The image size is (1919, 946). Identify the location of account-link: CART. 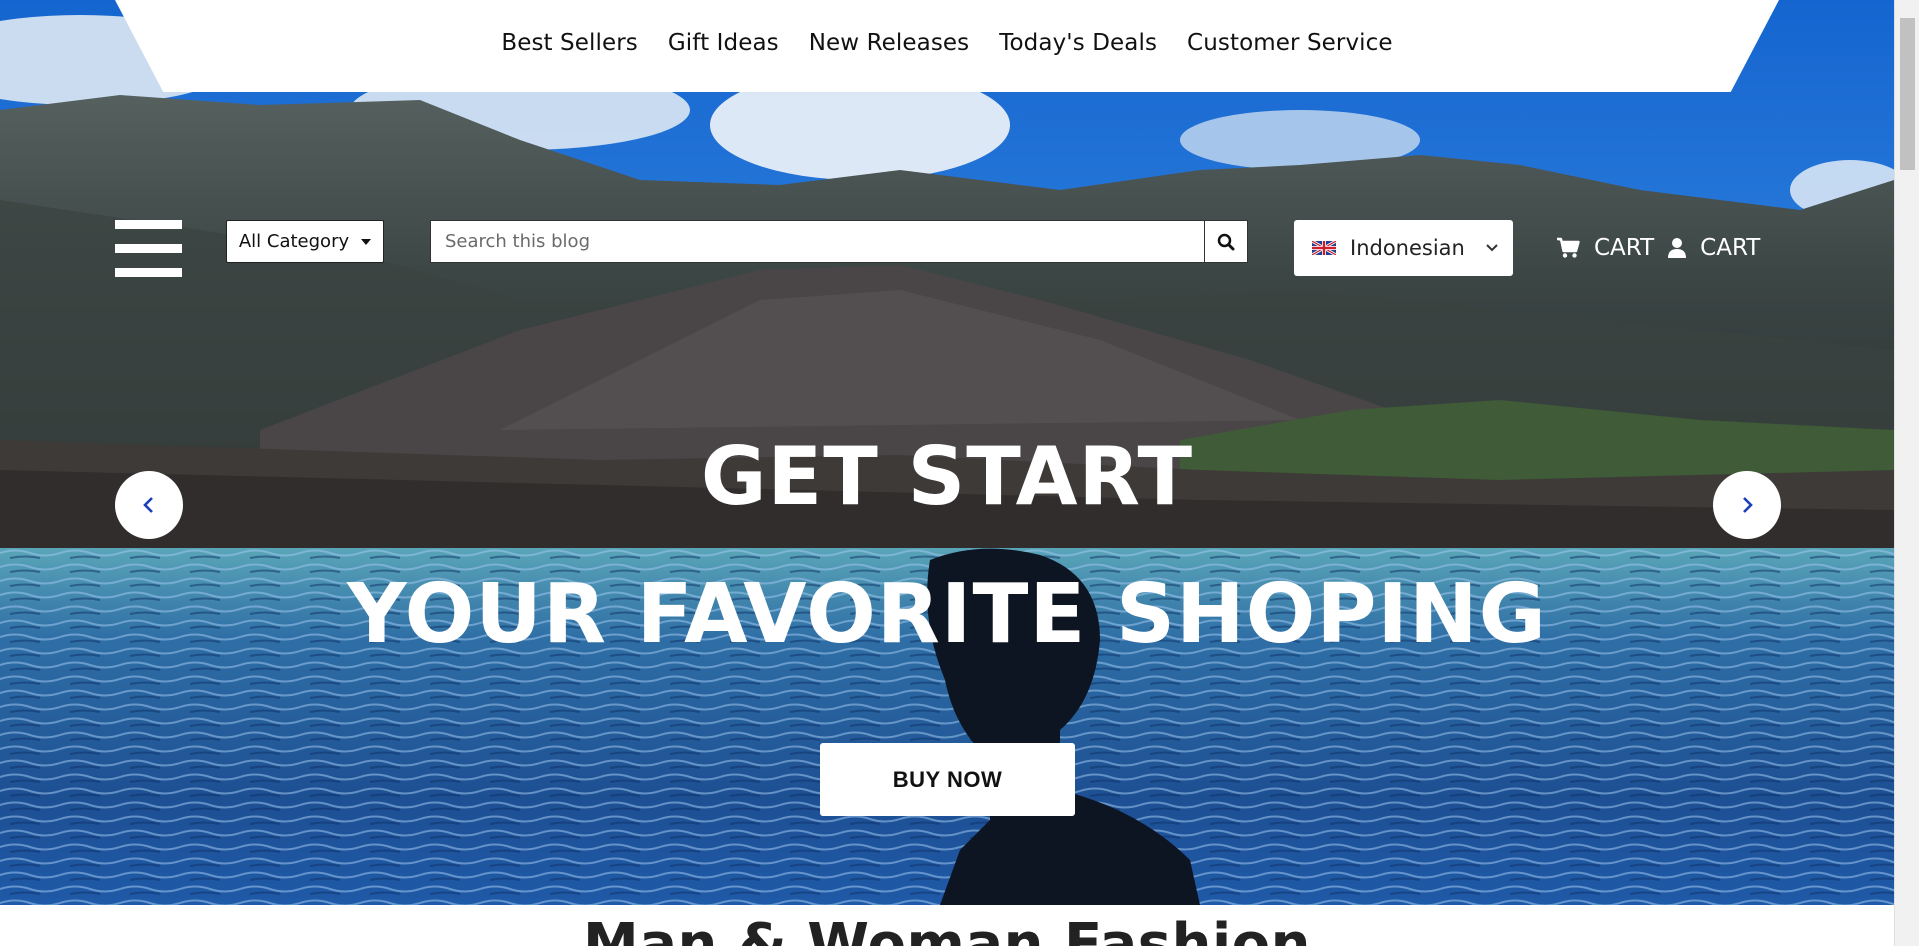
(1714, 248).